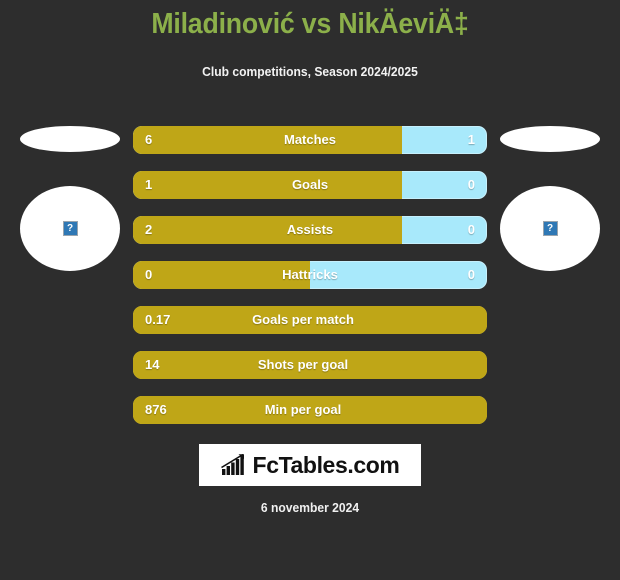  What do you see at coordinates (310, 24) in the screenshot?
I see `page-title: Miladinović vs NikÄeviÄ‡` at bounding box center [310, 24].